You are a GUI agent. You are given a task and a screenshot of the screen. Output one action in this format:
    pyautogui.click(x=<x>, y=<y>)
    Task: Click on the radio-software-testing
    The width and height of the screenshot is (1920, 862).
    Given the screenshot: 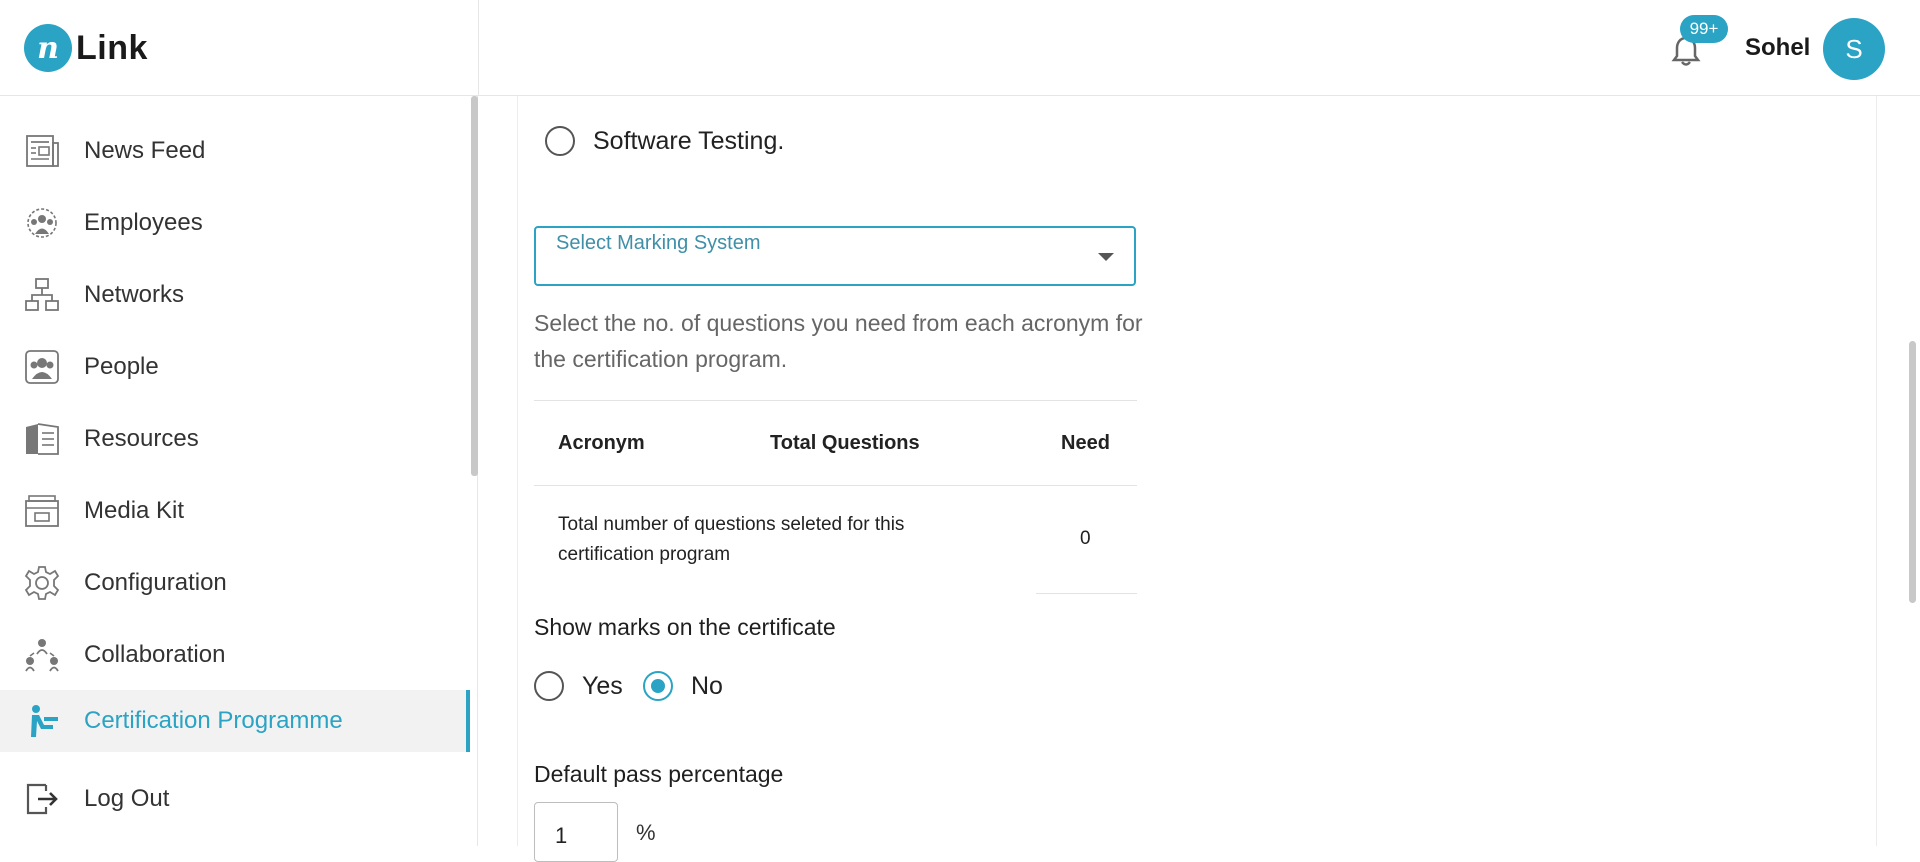 What is the action you would take?
    pyautogui.click(x=560, y=141)
    